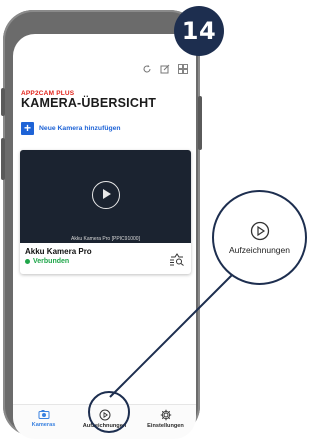  I want to click on callout-zoom: Aufzeichnungen, so click(259, 237).